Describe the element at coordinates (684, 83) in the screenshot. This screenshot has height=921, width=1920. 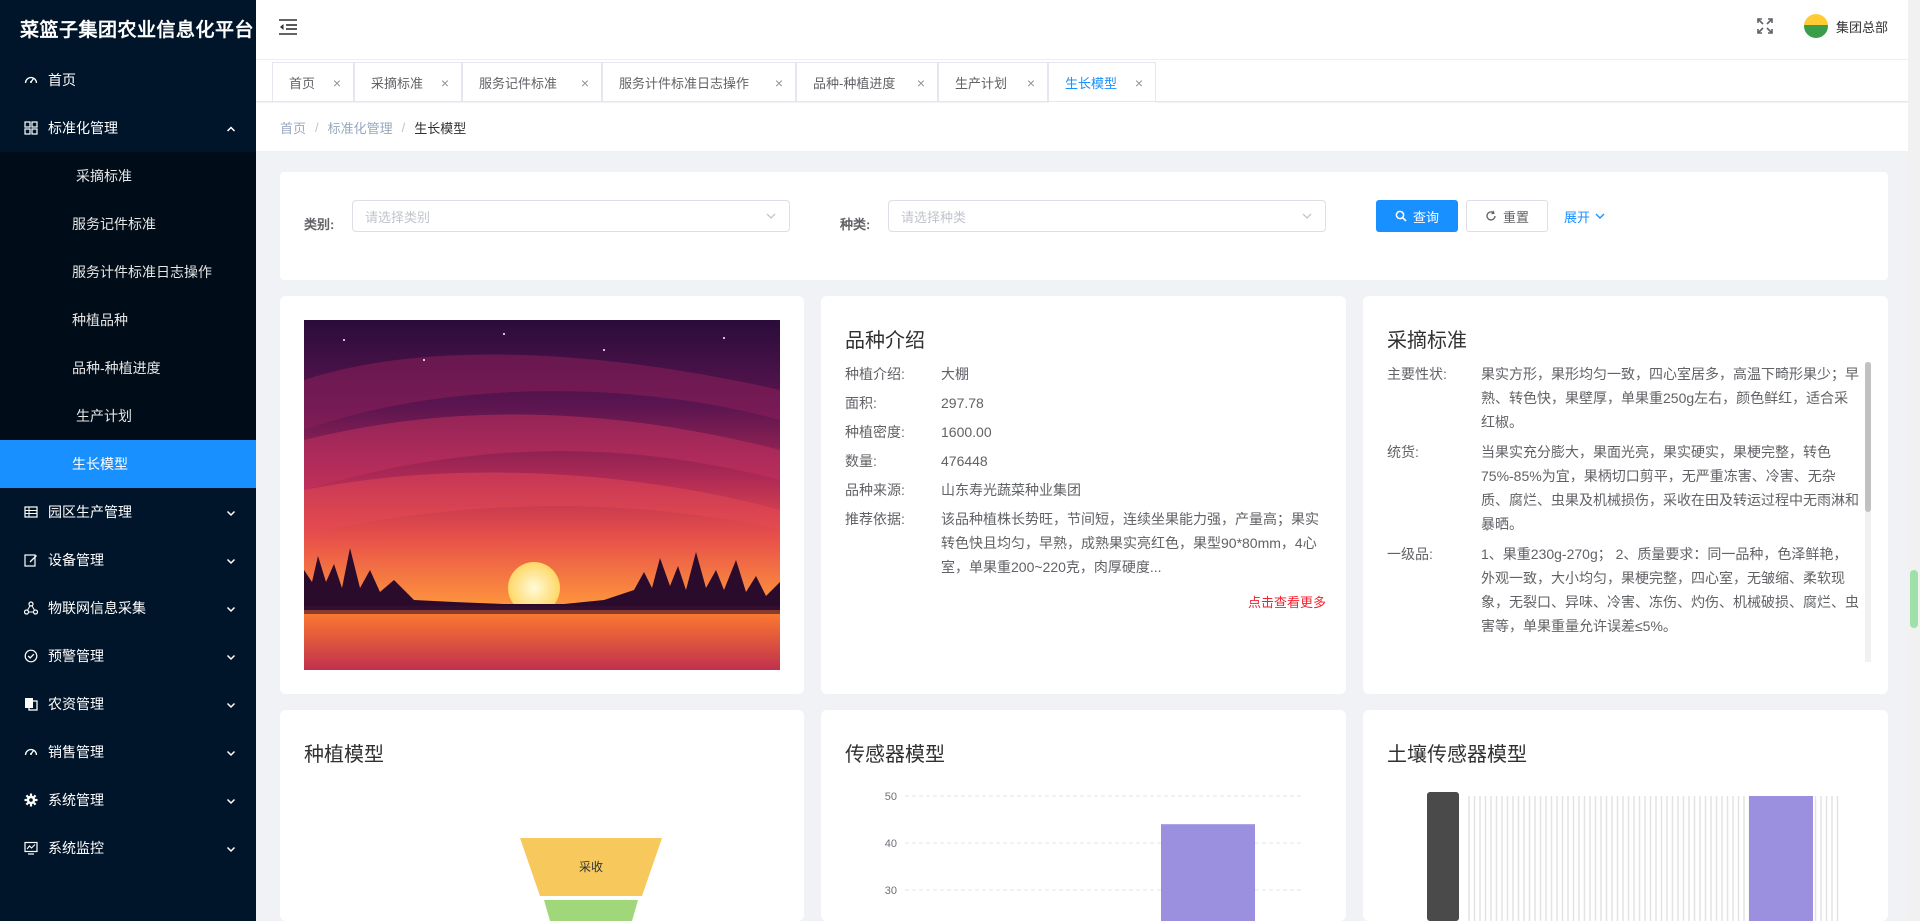
I see `tab-label: 服务计件标准日志操作` at that location.